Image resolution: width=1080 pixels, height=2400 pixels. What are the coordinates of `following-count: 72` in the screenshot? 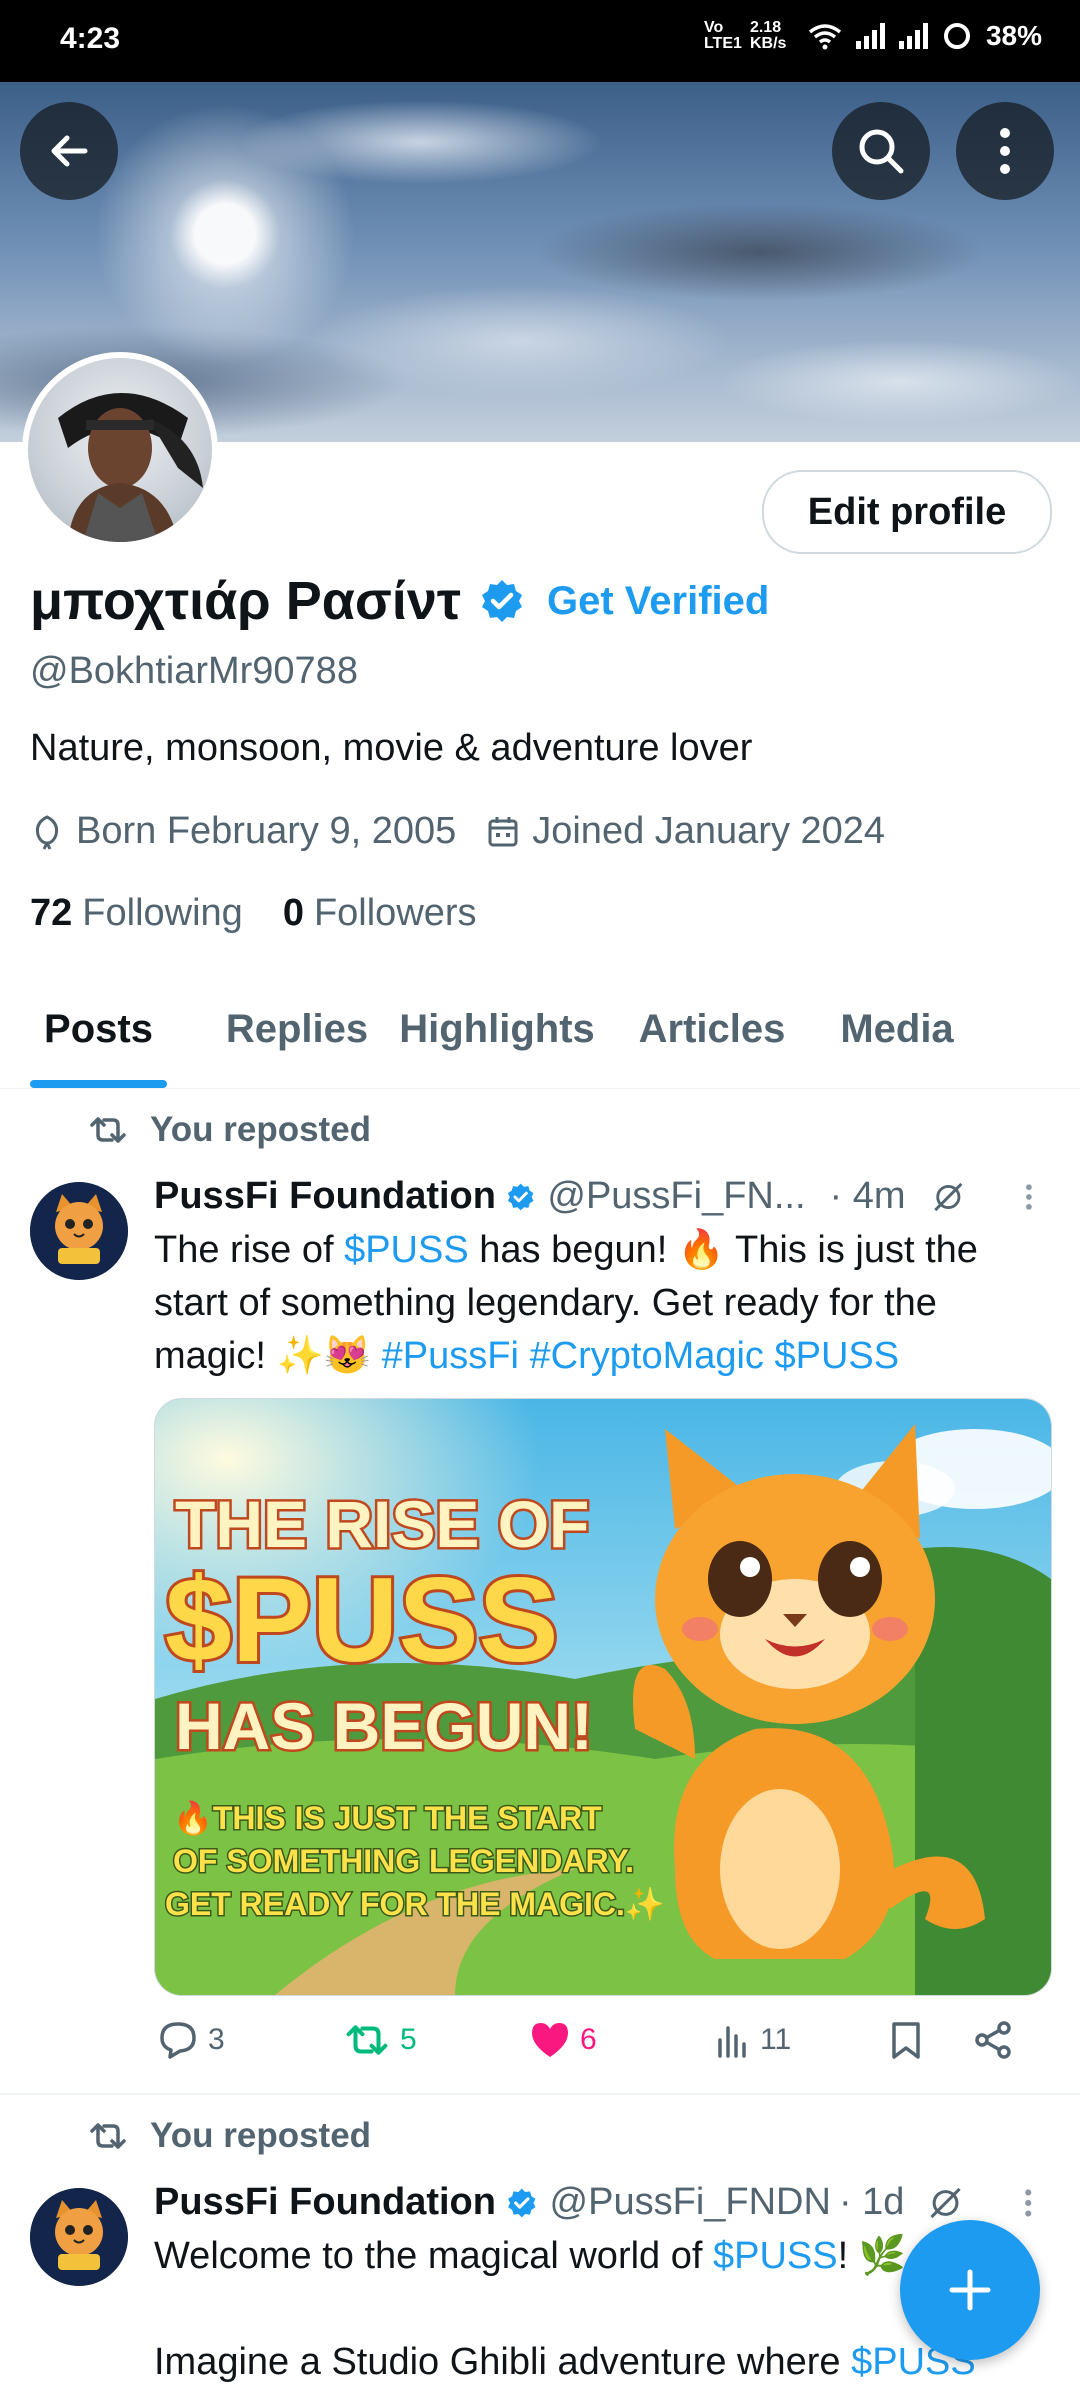 It's located at (51, 913).